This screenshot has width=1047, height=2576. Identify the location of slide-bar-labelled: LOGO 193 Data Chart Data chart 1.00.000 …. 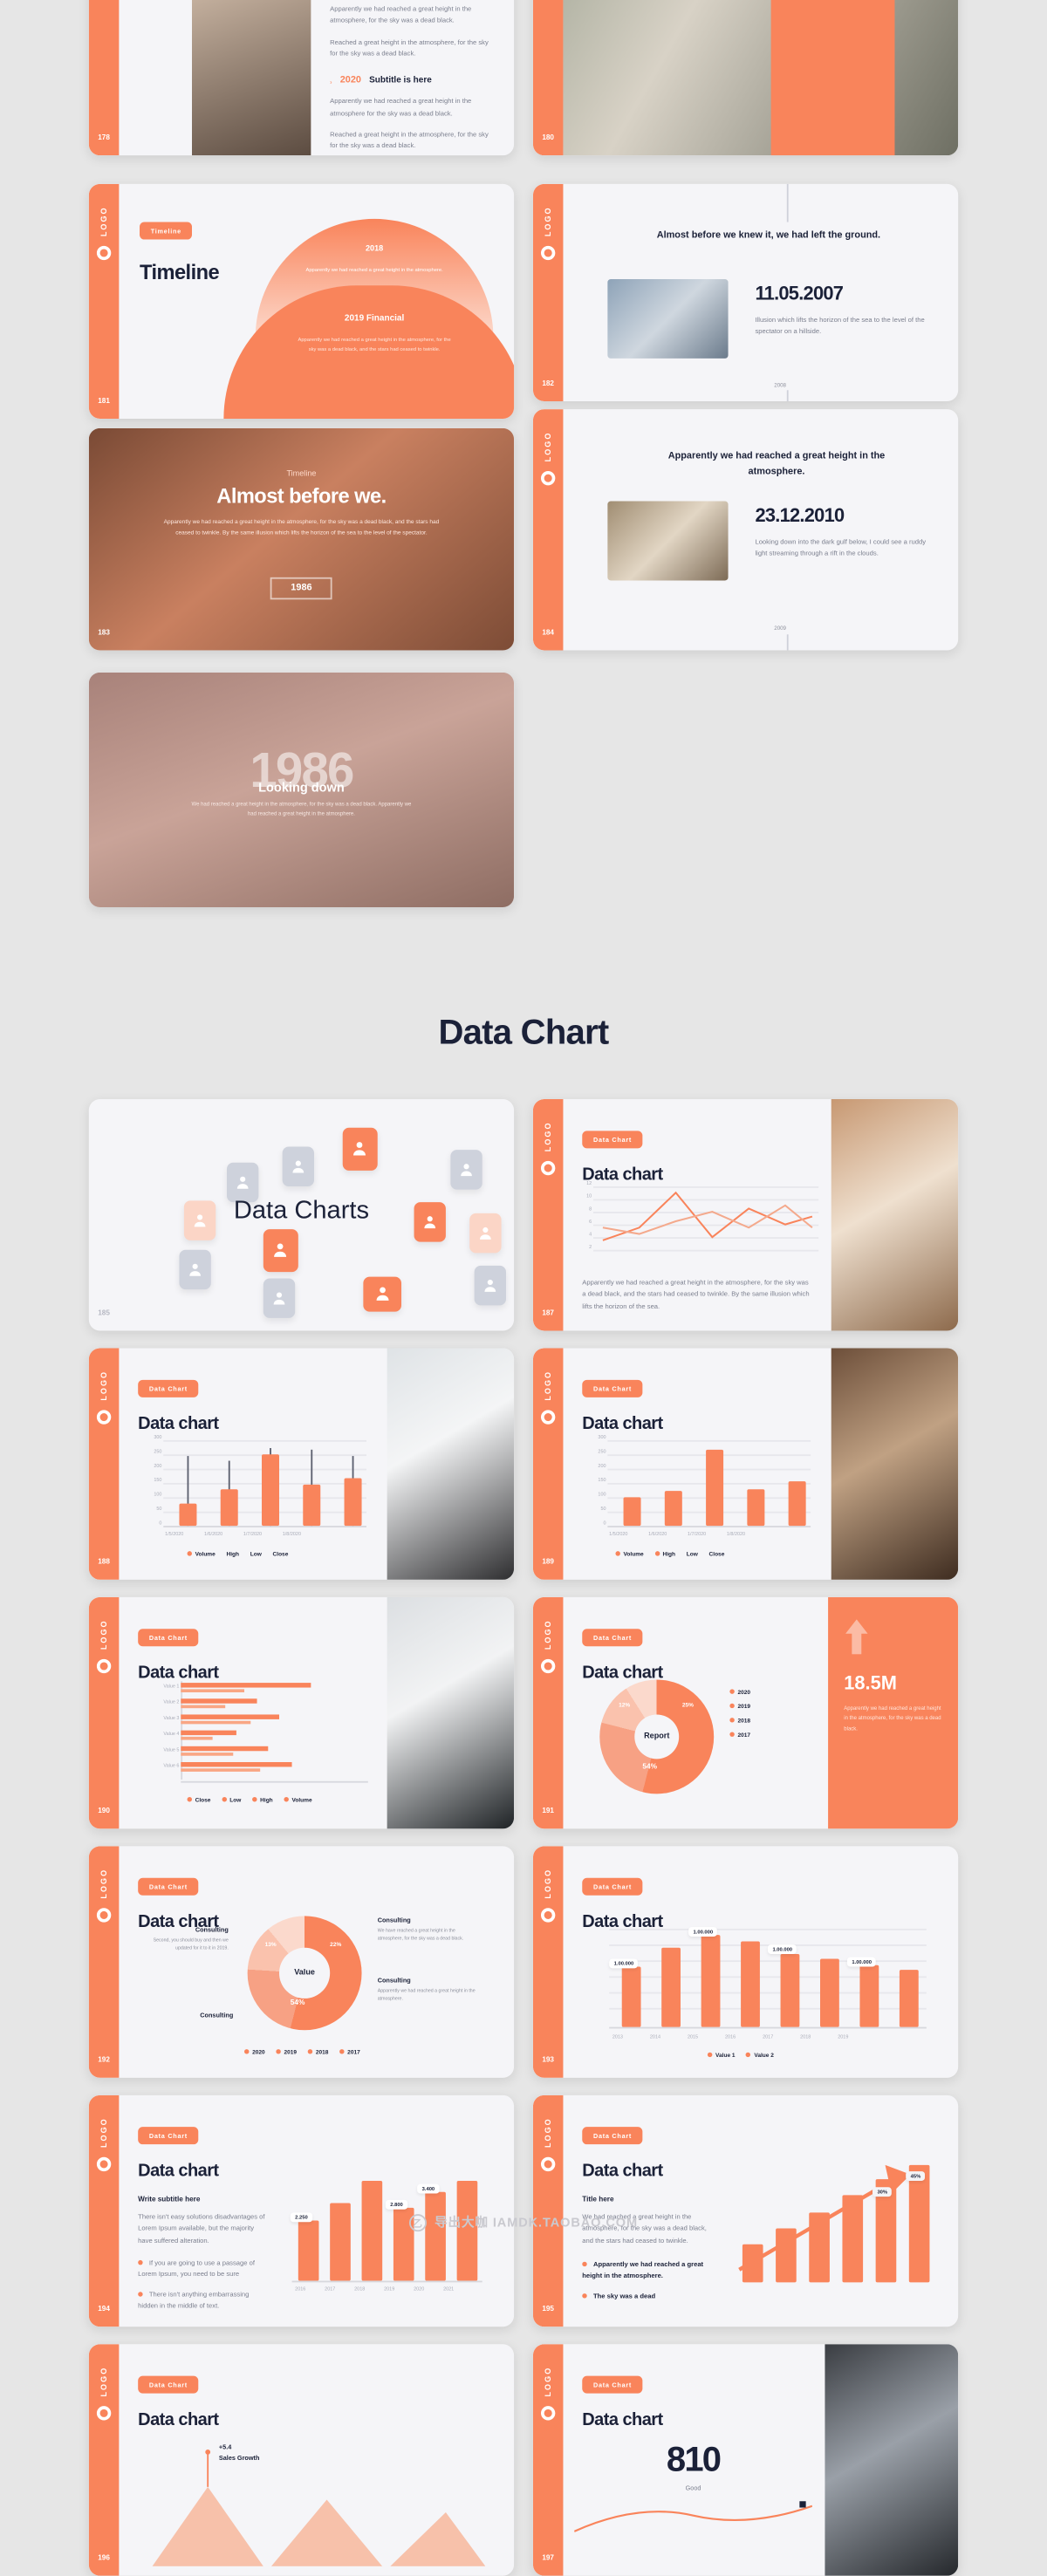
(745, 1962).